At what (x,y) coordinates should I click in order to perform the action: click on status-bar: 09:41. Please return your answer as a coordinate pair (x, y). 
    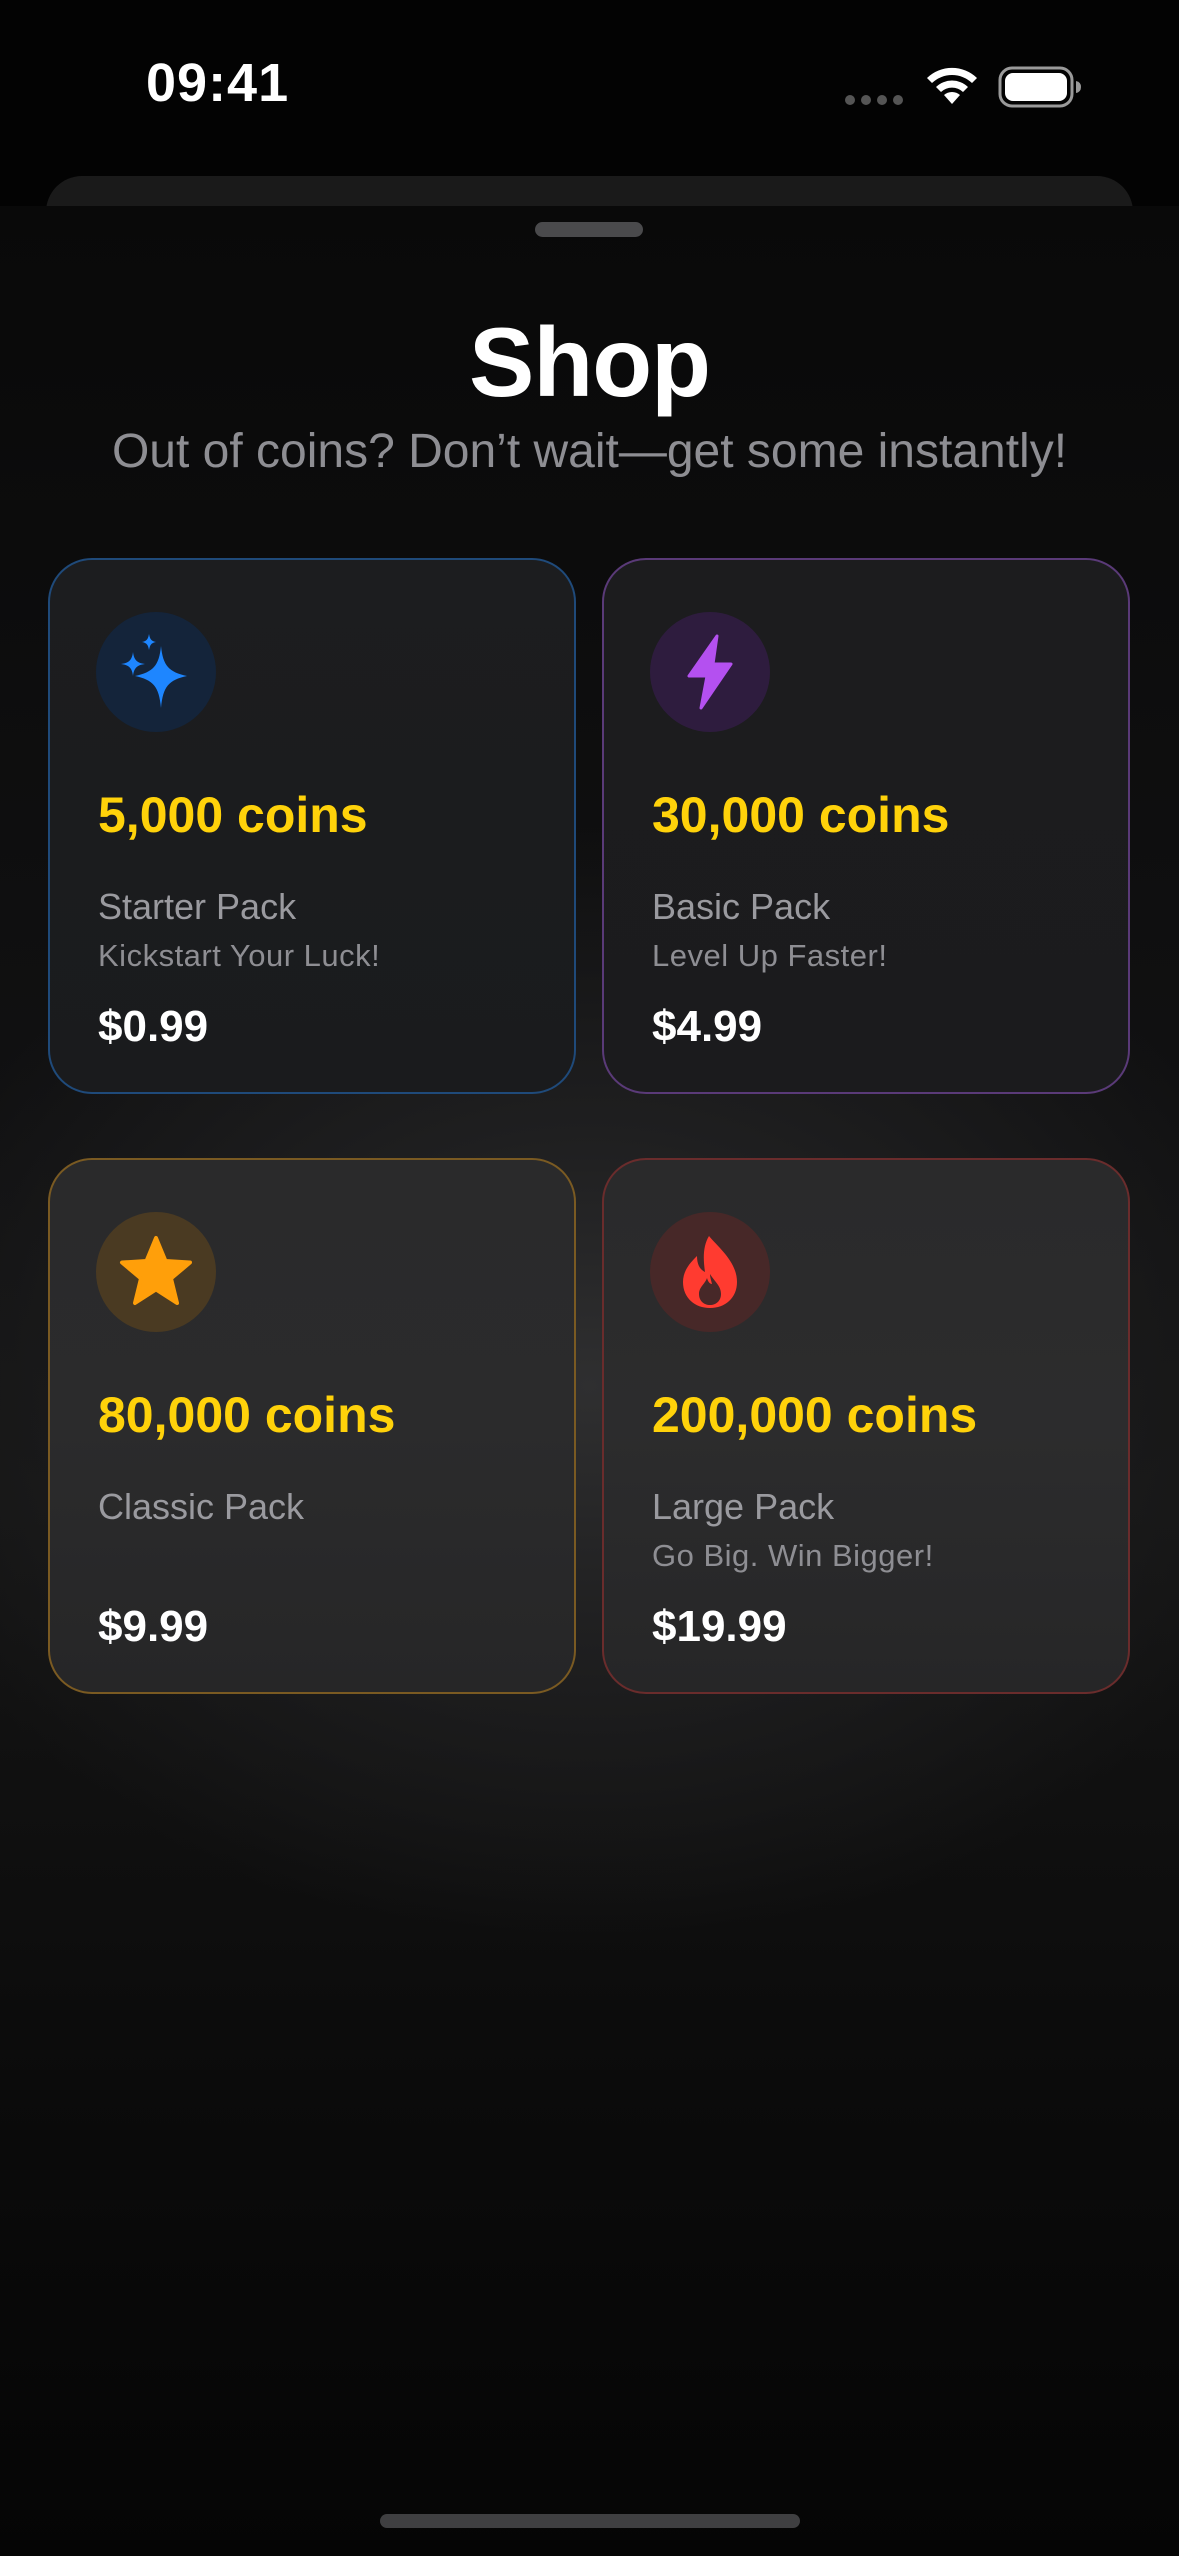
    Looking at the image, I should click on (589, 85).